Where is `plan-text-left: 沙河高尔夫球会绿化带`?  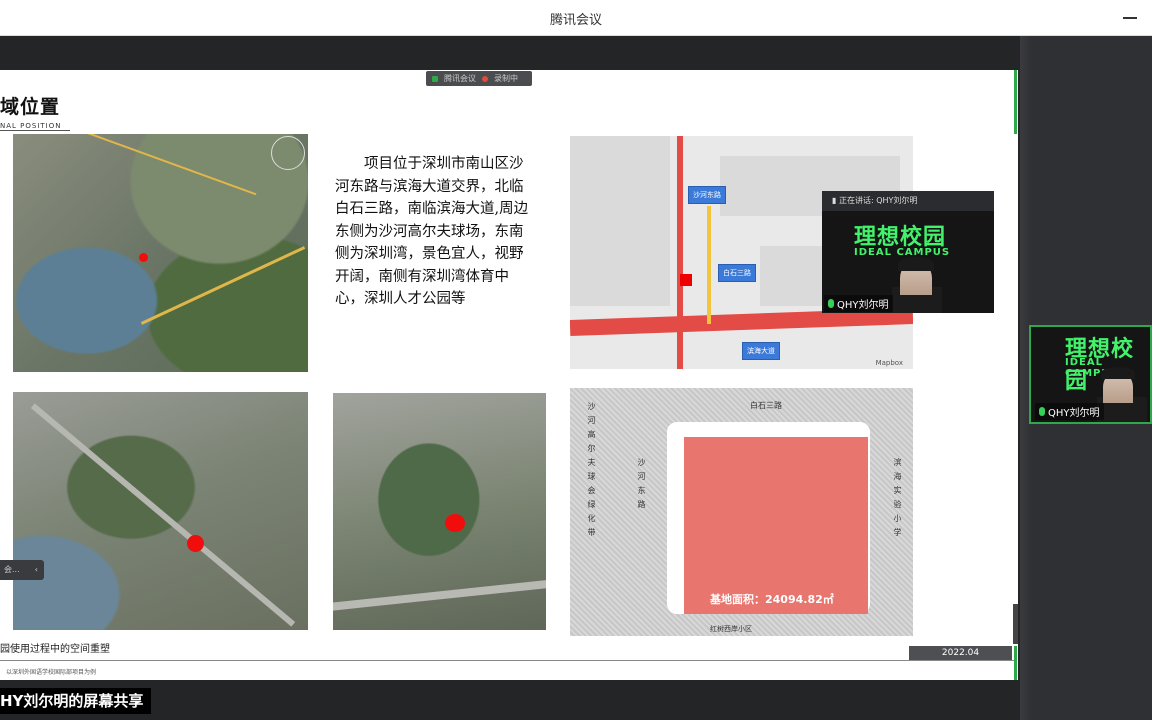
plan-text-left: 沙河高尔夫球会绿化带 is located at coordinates (591, 472).